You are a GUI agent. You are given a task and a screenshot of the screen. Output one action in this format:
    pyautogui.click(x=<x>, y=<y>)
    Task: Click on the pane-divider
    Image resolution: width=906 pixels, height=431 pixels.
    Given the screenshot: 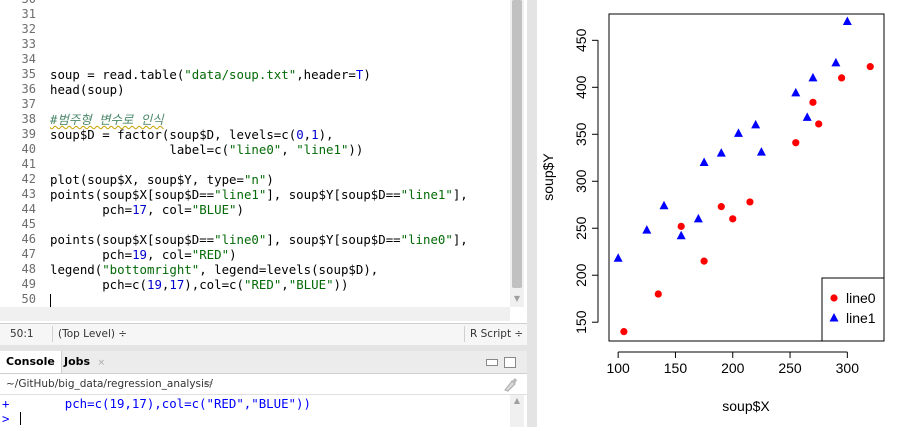 What is the action you would take?
    pyautogui.click(x=532, y=213)
    